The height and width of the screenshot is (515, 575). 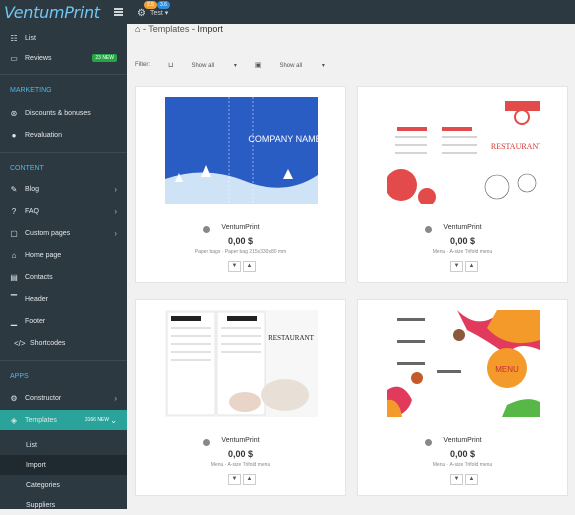 What do you see at coordinates (463, 363) in the screenshot?
I see `template-thumbnail: MENU` at bounding box center [463, 363].